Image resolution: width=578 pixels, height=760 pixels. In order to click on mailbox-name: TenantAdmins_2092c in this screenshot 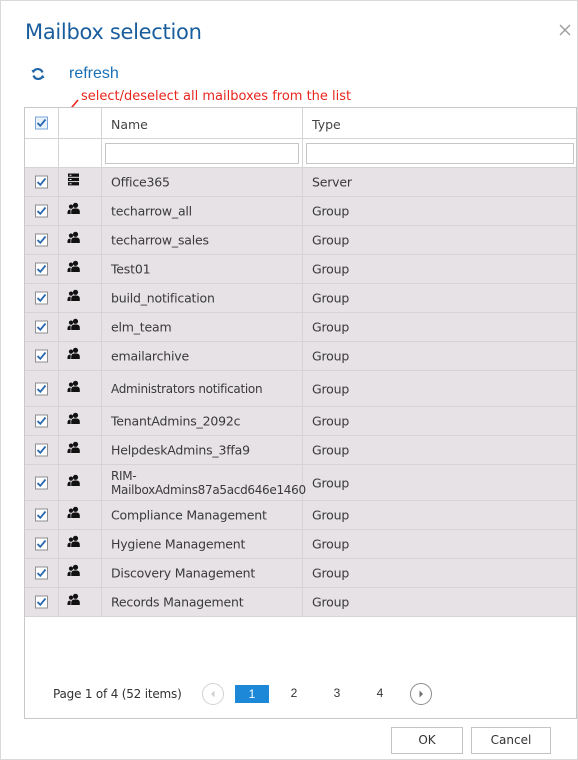, I will do `click(176, 421)`.